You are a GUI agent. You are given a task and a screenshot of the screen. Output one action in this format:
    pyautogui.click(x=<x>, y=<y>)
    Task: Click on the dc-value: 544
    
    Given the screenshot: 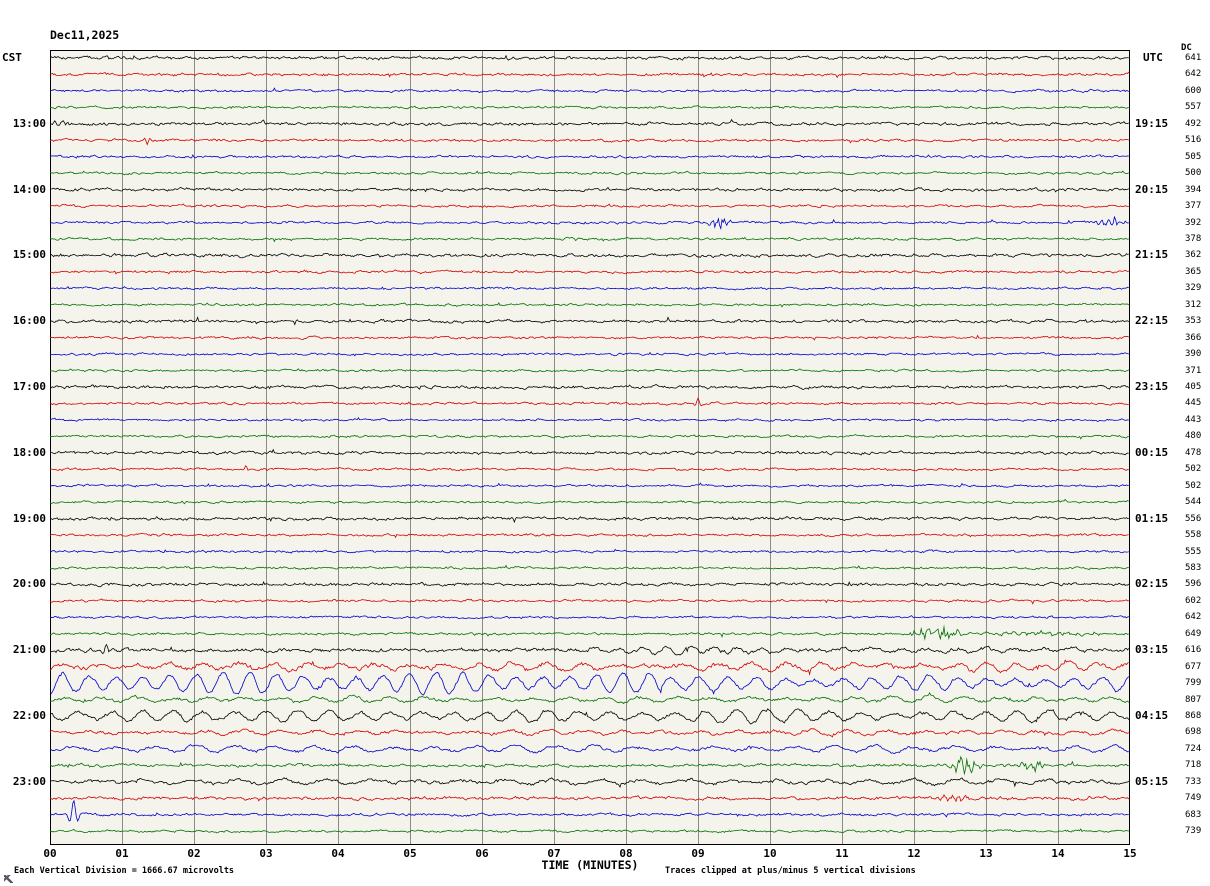 What is the action you would take?
    pyautogui.click(x=1193, y=502)
    